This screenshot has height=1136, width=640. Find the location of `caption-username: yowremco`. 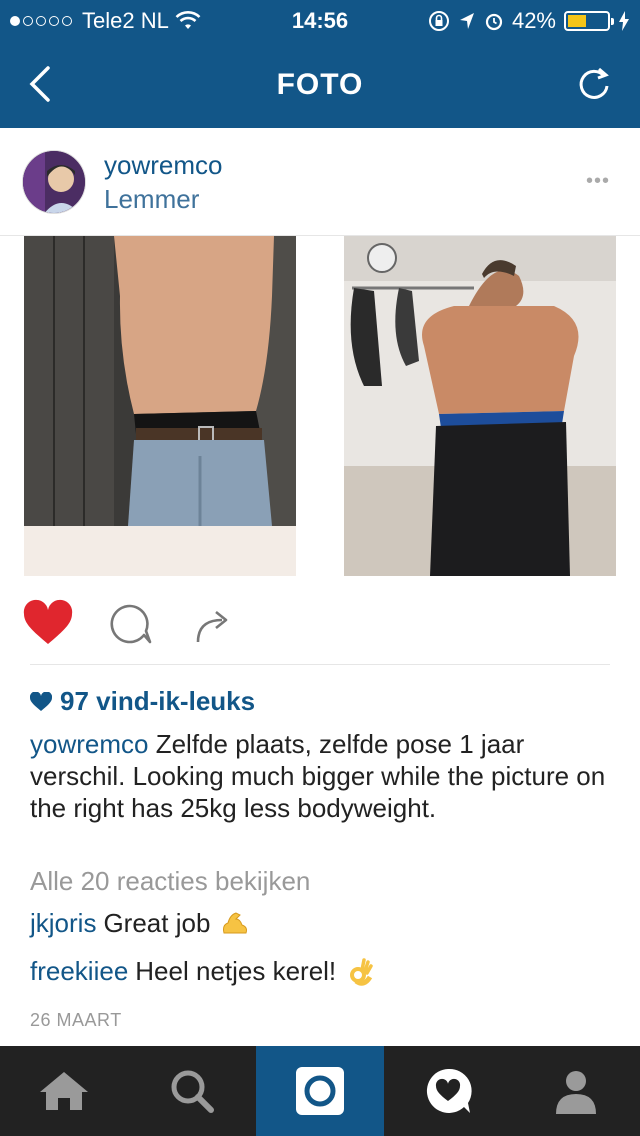

caption-username: yowremco is located at coordinates (89, 744).